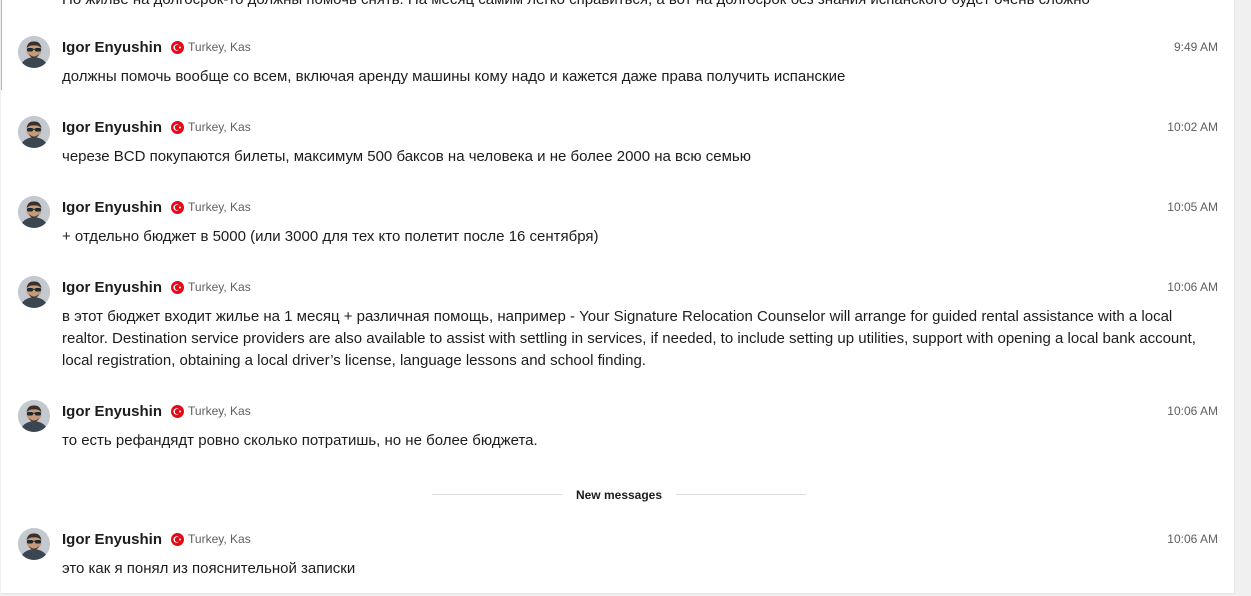 This screenshot has height=596, width=1251. I want to click on message-timestamp: 10:02 AM, so click(1192, 127).